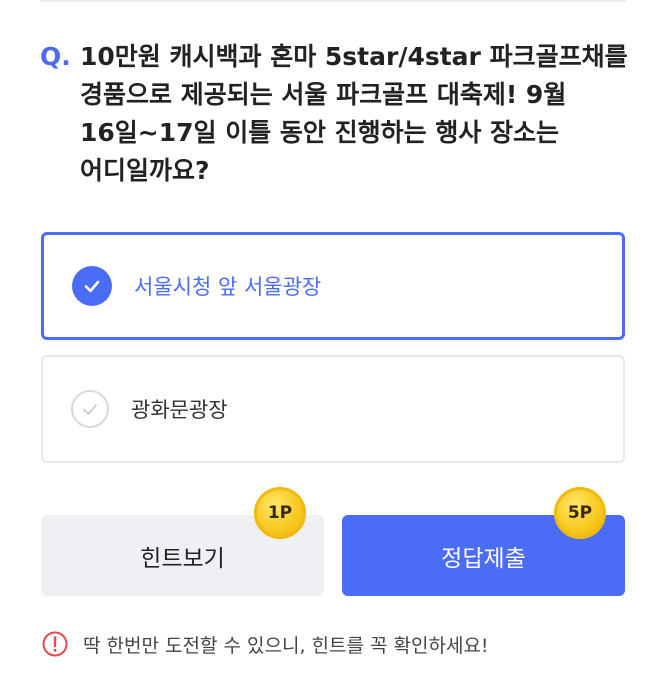 This screenshot has height=684, width=666. Describe the element at coordinates (333, 286) in the screenshot. I see `option-item-1: 서울시청 앞 서울광장` at that location.